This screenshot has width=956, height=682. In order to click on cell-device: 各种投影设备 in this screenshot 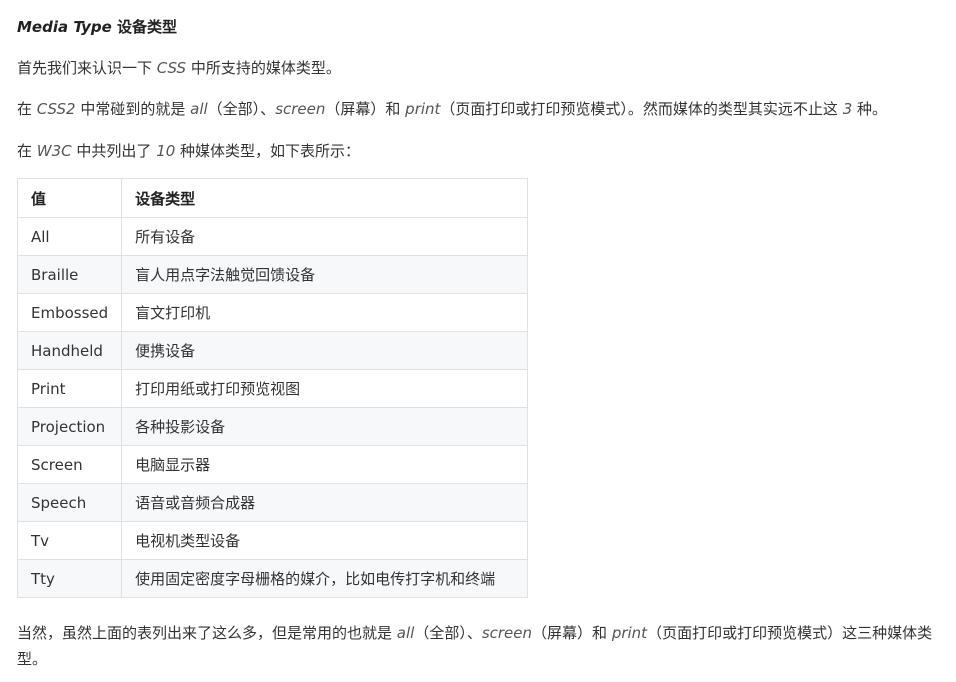, I will do `click(324, 426)`.